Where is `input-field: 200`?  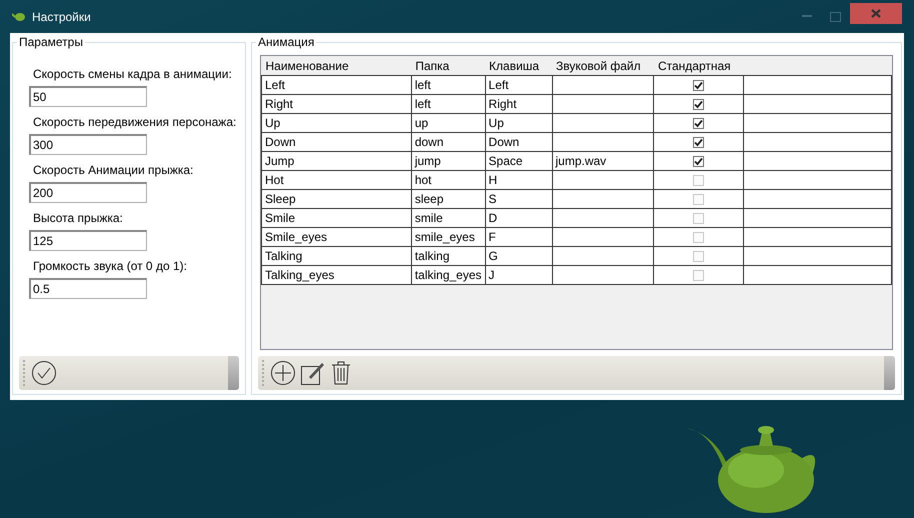
input-field: 200 is located at coordinates (88, 192).